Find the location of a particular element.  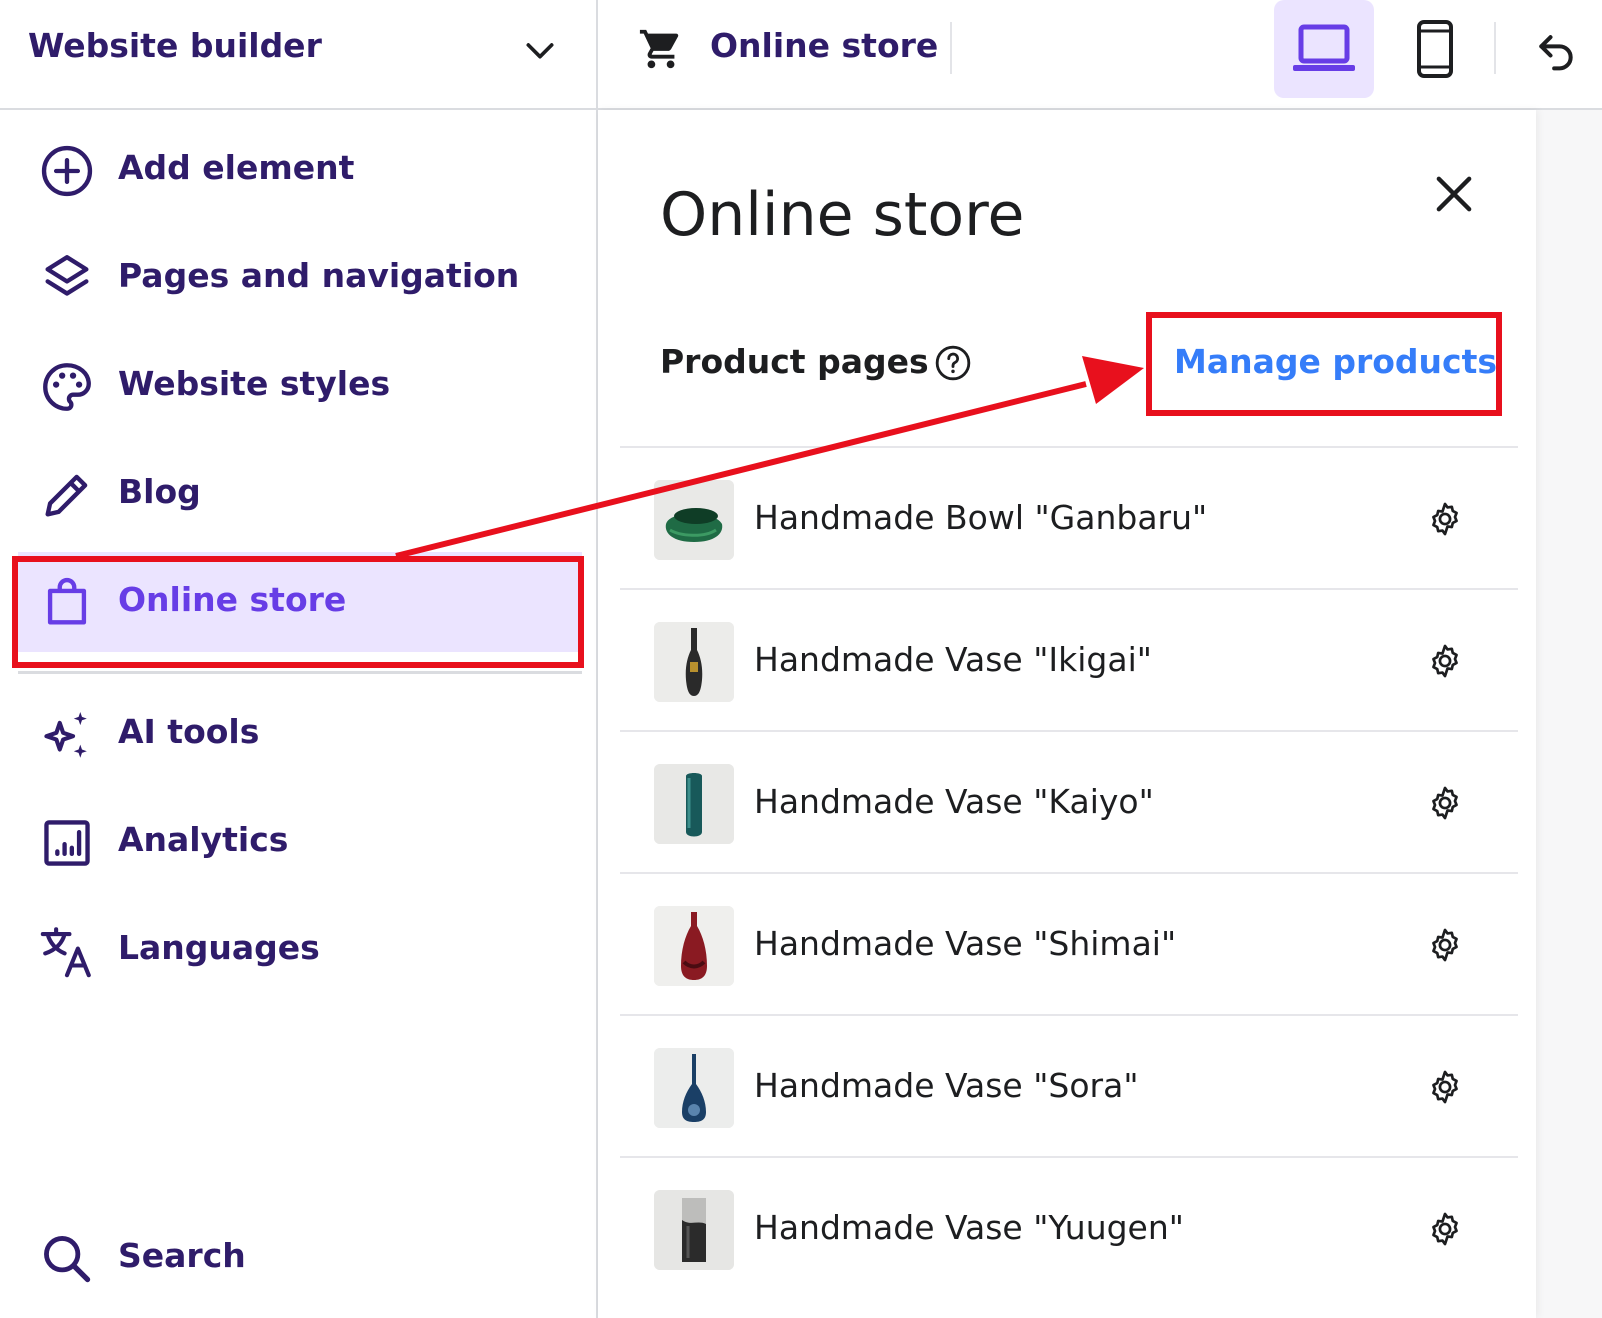

sidebar-item-languages: Languages is located at coordinates (298, 950).